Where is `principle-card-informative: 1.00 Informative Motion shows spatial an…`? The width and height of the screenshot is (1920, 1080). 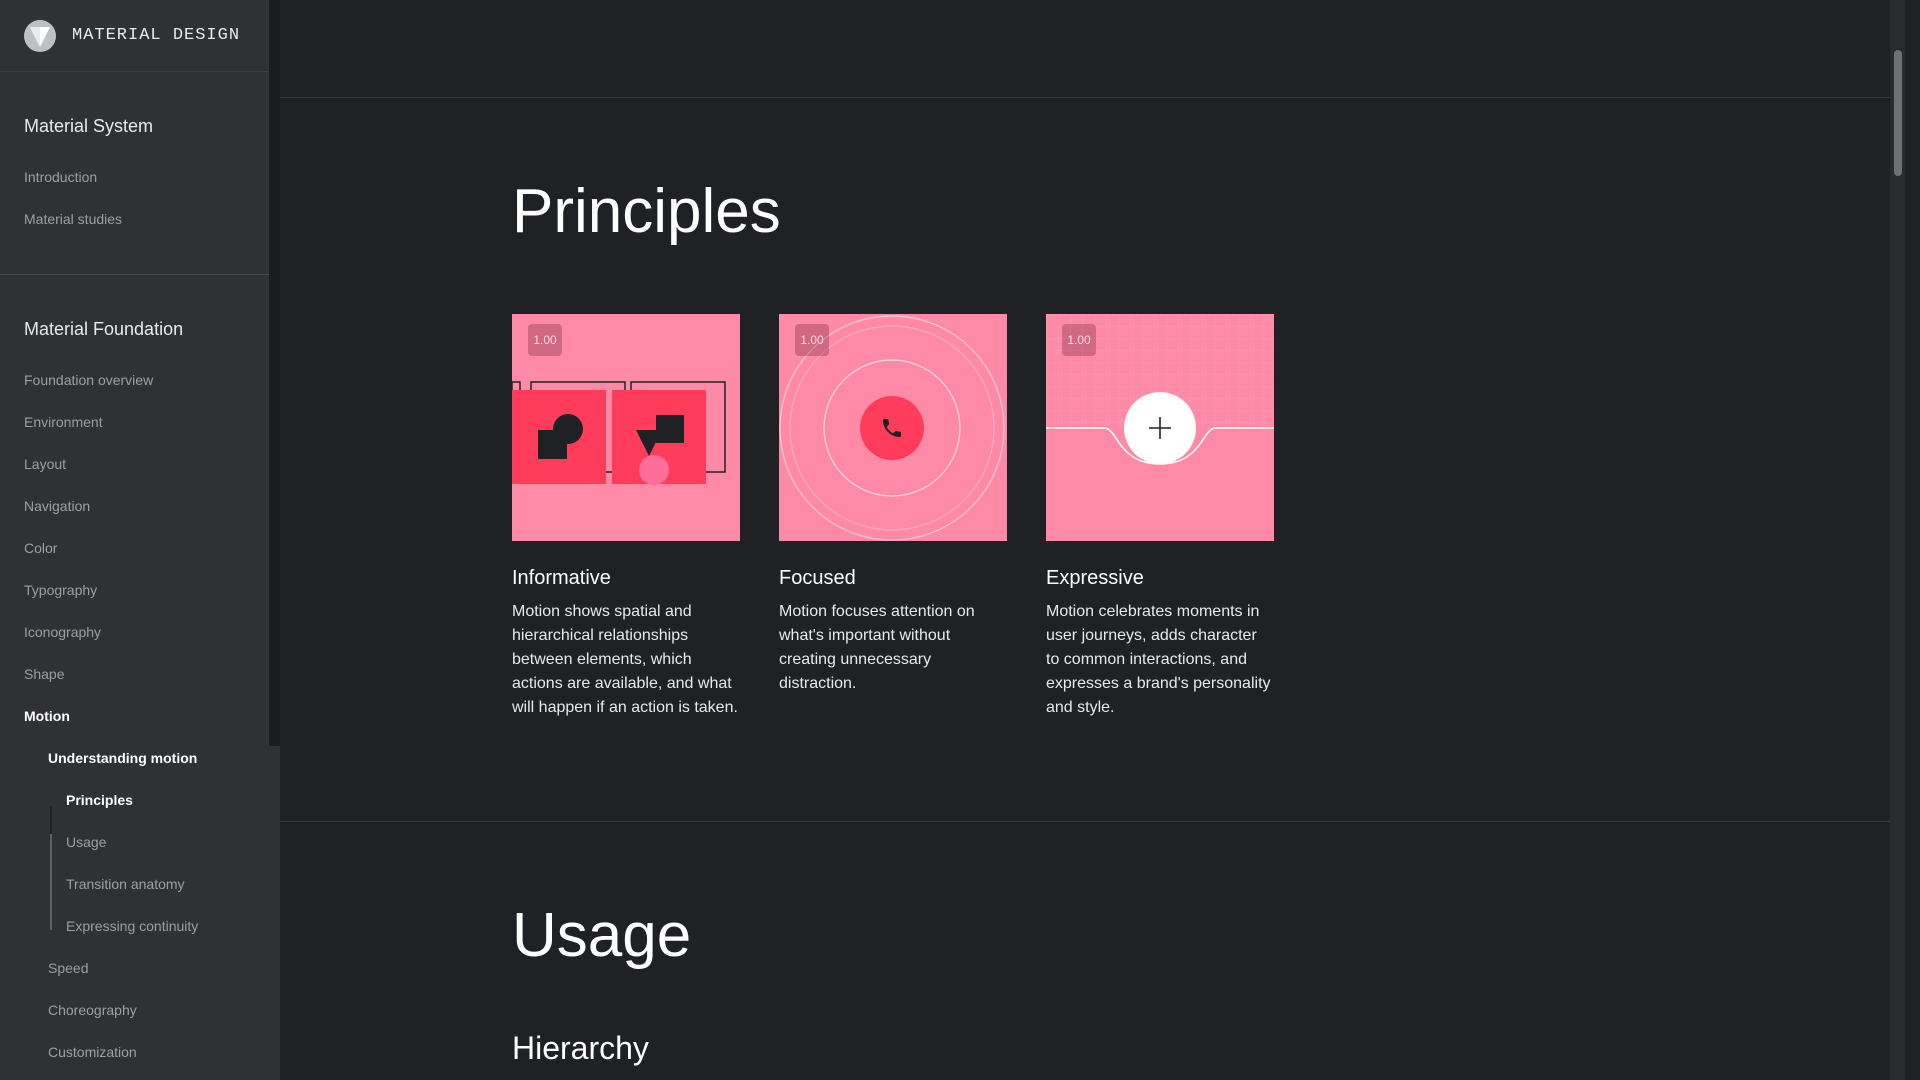
principle-card-informative: 1.00 Informative Motion shows spatial an… is located at coordinates (626, 517).